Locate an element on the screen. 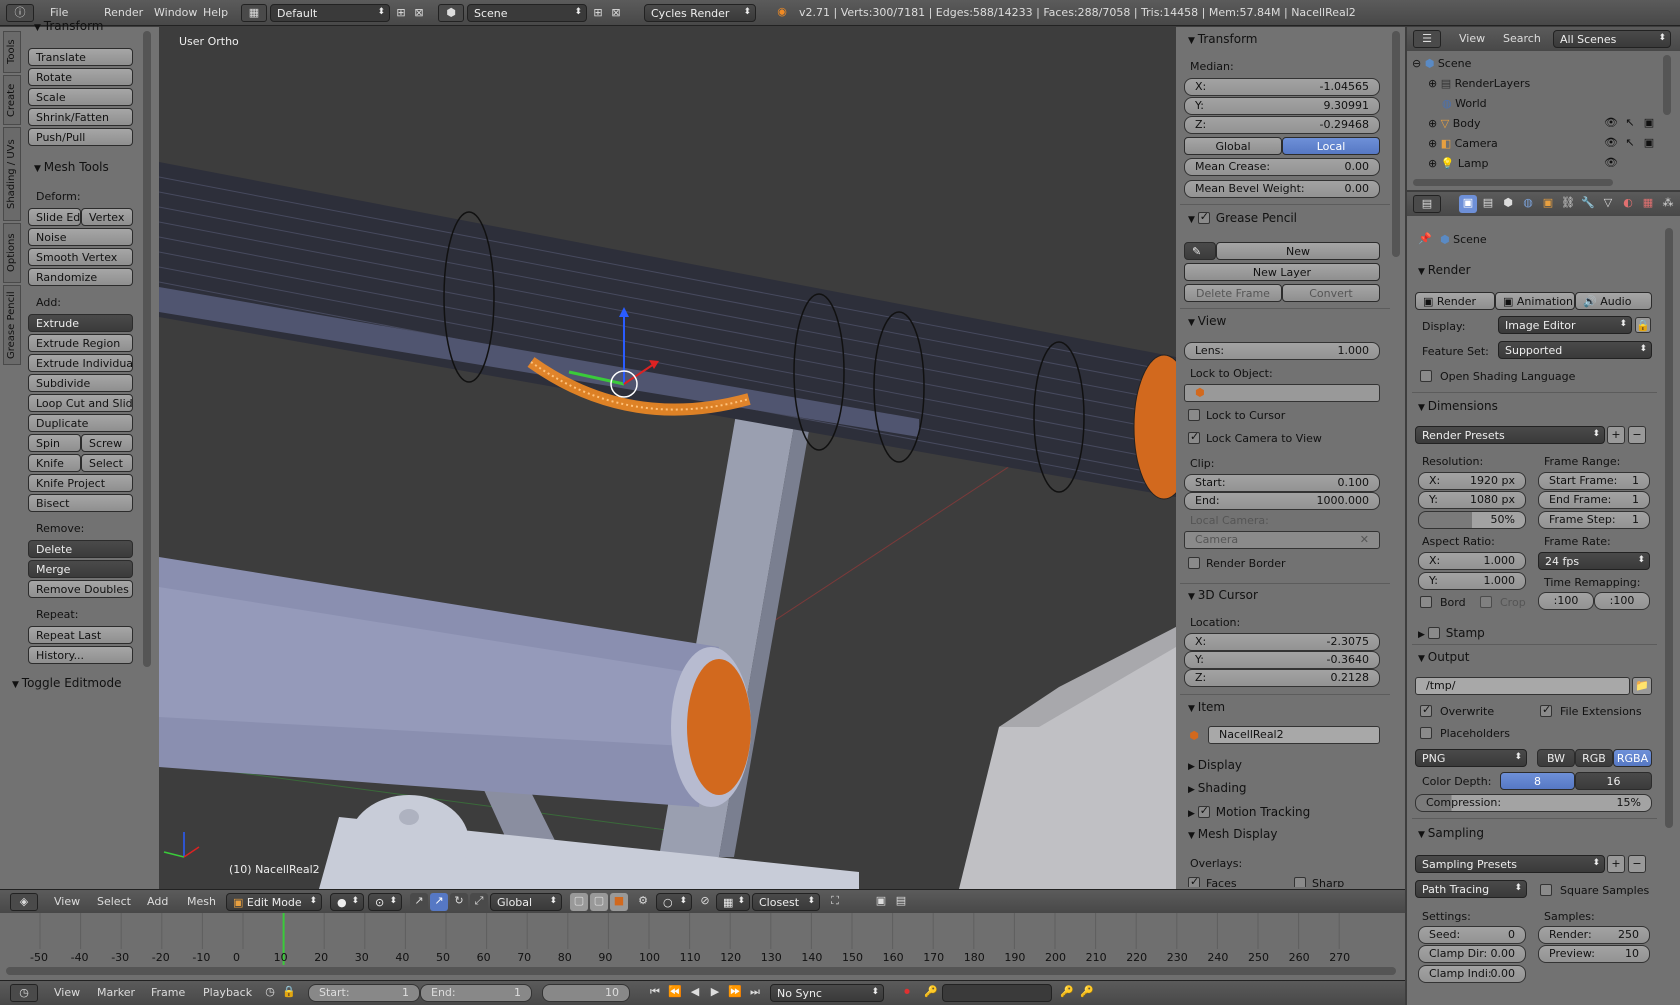  preview-samples-field: Preview: 10 is located at coordinates (1594, 954).